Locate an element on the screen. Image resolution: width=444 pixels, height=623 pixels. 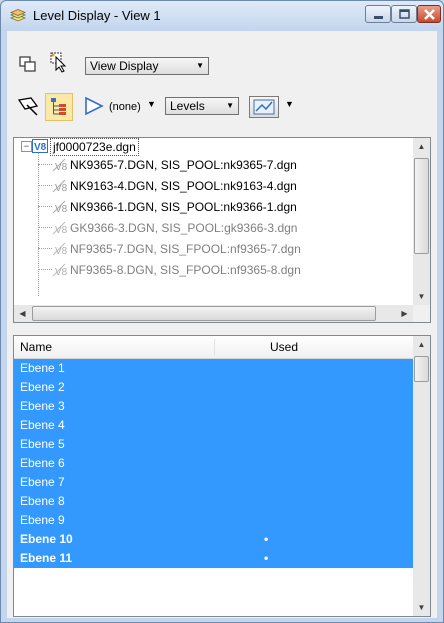
scroll-right-icon: ▶ is located at coordinates (404, 313).